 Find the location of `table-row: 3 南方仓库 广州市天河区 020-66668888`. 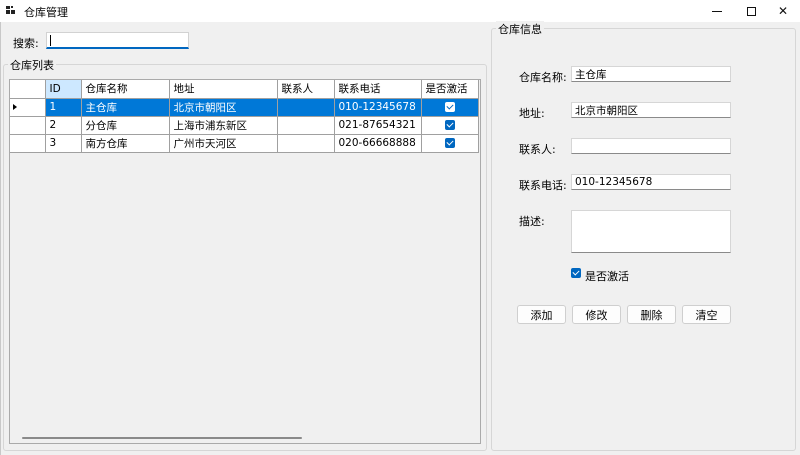

table-row: 3 南方仓库 广州市天河区 020-66668888 is located at coordinates (244, 143).